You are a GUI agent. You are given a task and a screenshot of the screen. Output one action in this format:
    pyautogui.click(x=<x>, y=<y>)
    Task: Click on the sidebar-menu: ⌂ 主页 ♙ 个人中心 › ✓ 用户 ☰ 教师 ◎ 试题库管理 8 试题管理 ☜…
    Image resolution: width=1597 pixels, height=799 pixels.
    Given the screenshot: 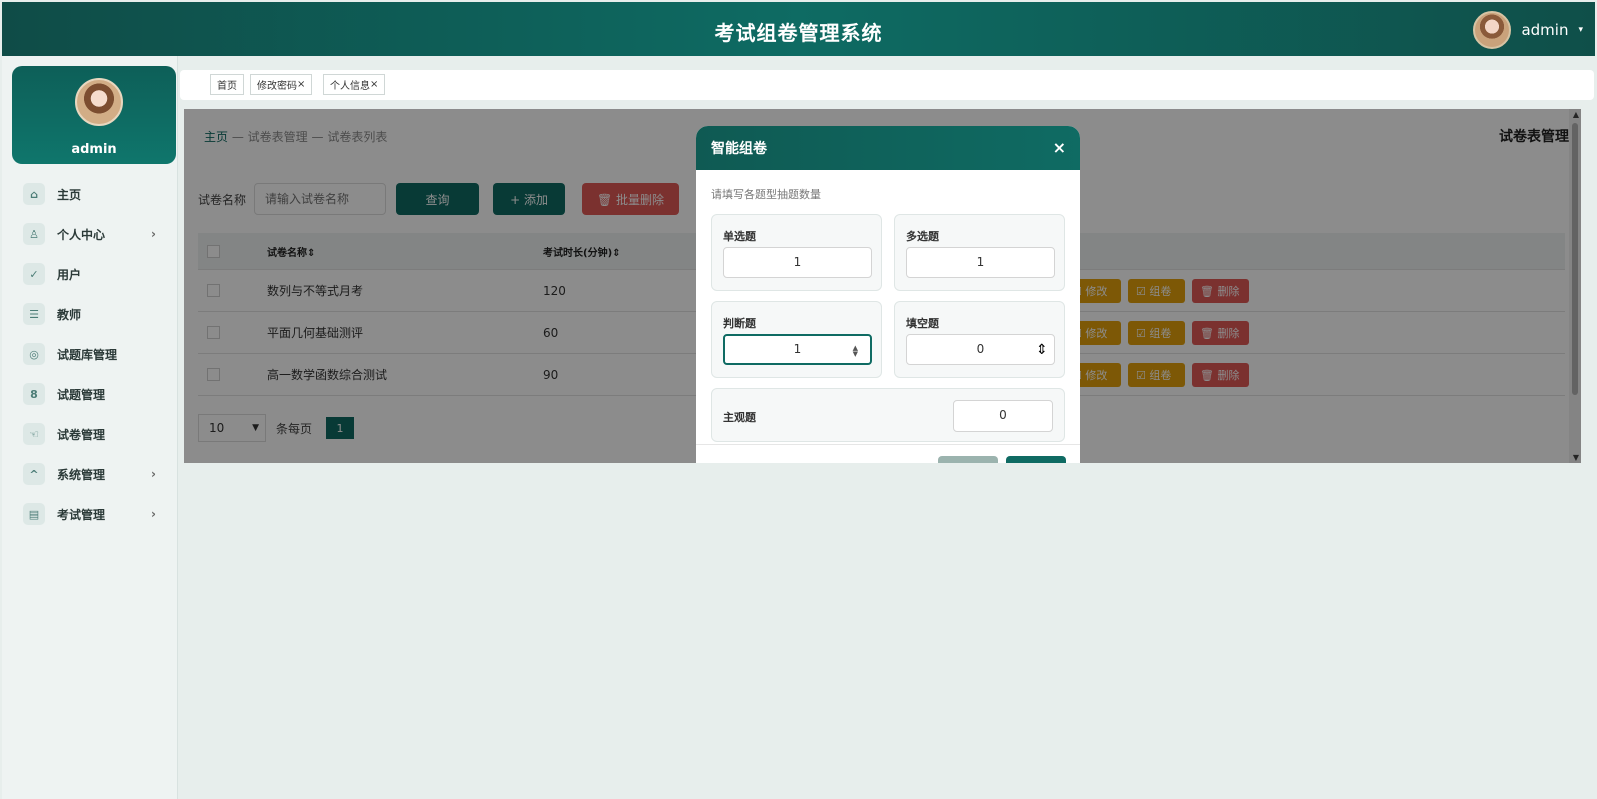 What is the action you would take?
    pyautogui.click(x=90, y=354)
    